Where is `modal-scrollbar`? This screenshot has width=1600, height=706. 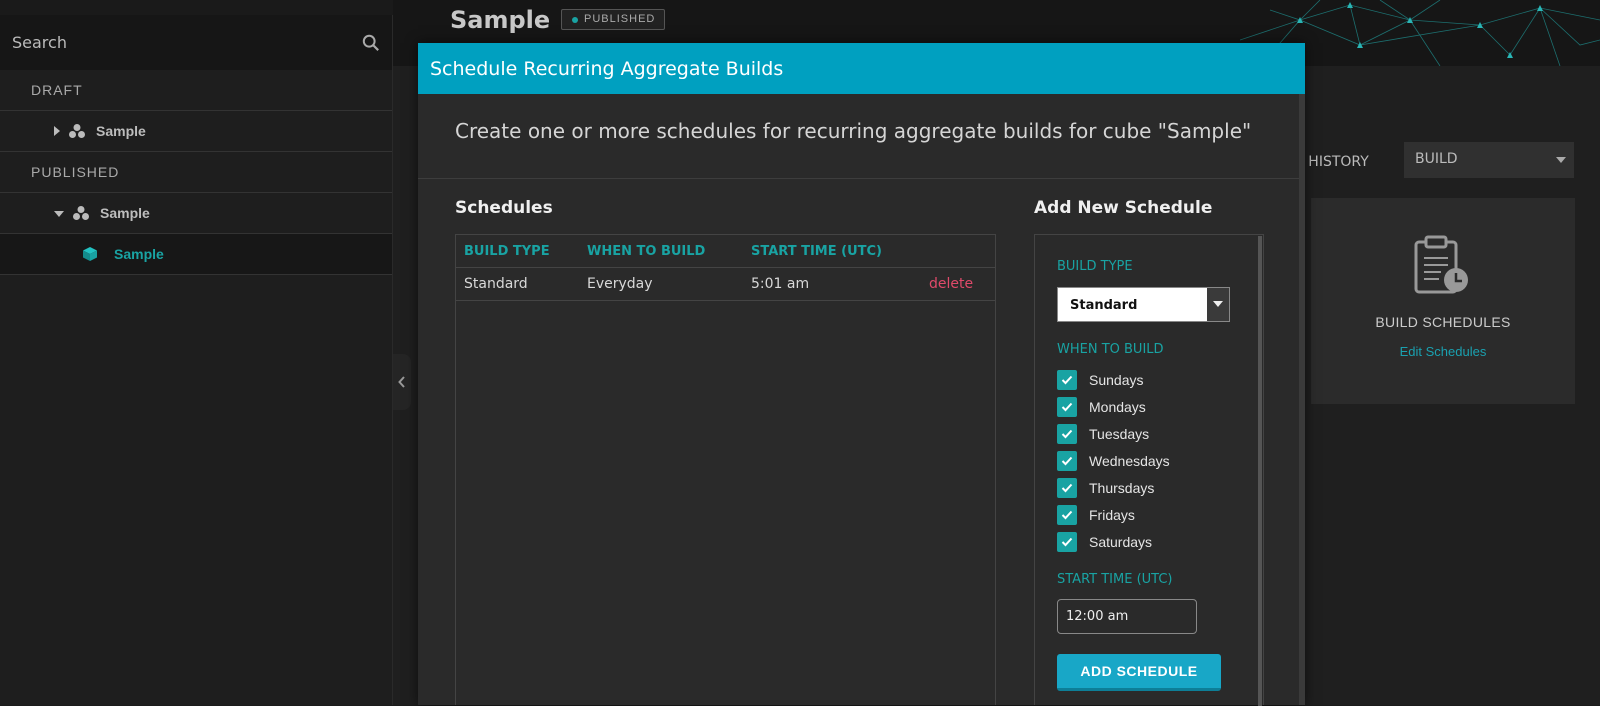
modal-scrollbar is located at coordinates (1302, 399).